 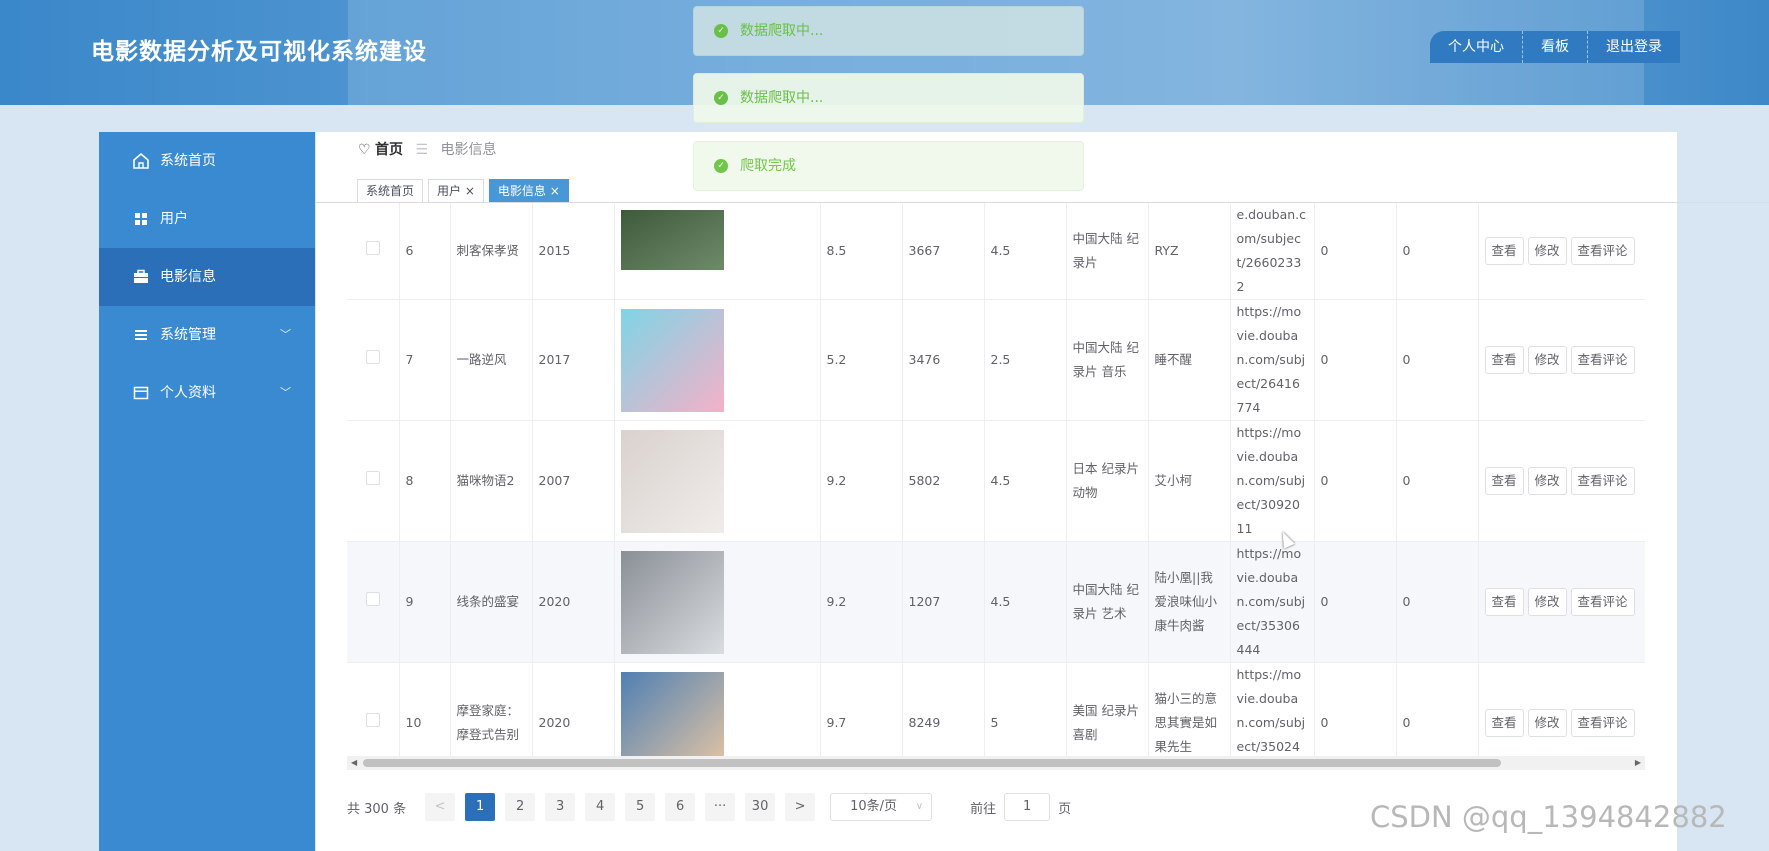 I want to click on sidebar-item-profile: 个人资料 ﹀, so click(x=207, y=393).